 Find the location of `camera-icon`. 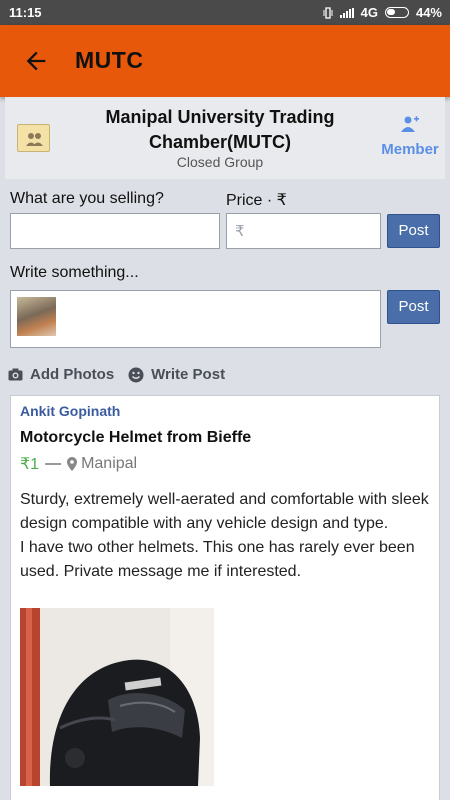

camera-icon is located at coordinates (15, 374).